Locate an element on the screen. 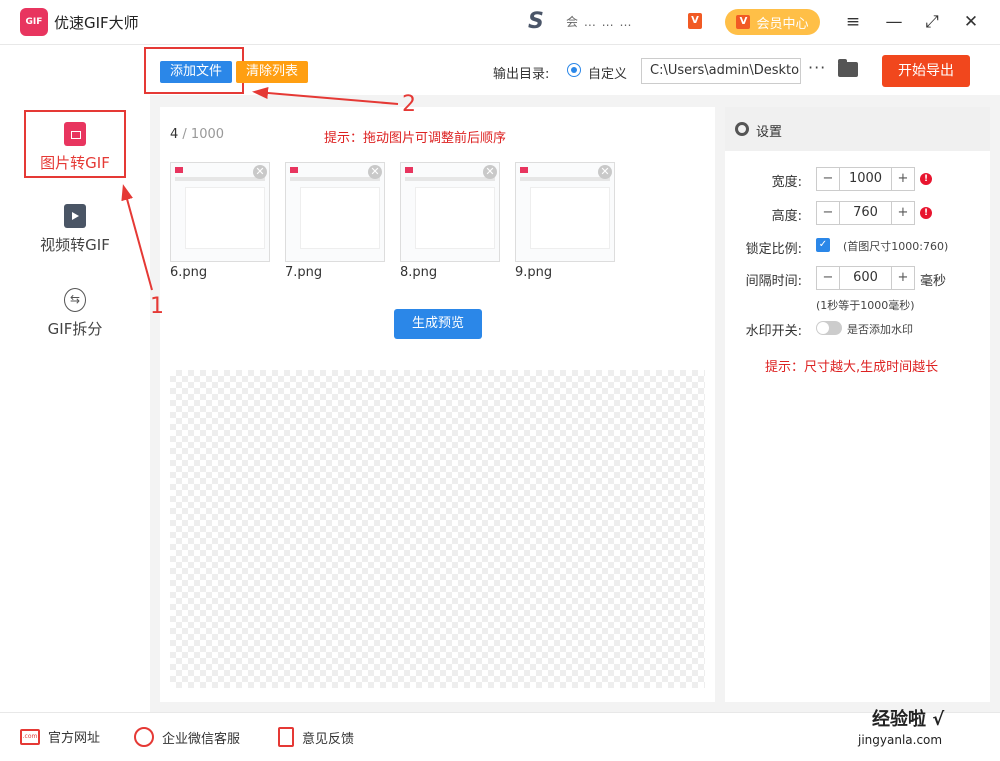 Image resolution: width=1000 pixels, height=761 pixels. annotation-arrows is located at coordinates (260, 189).